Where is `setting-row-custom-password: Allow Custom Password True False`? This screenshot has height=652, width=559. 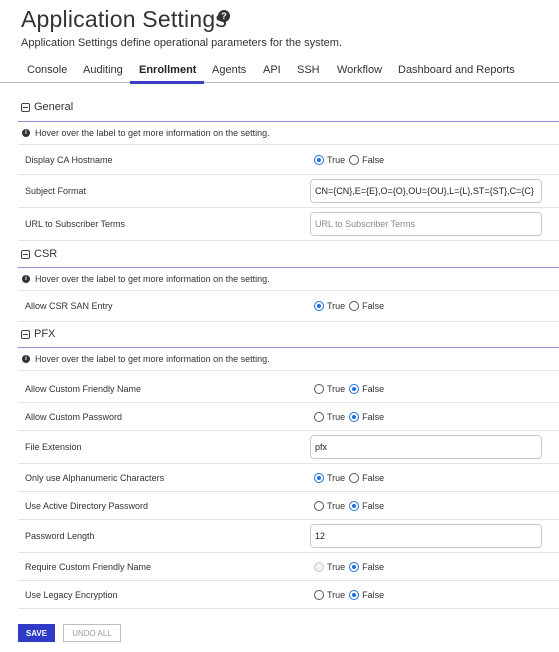 setting-row-custom-password: Allow Custom Password True False is located at coordinates (288, 417).